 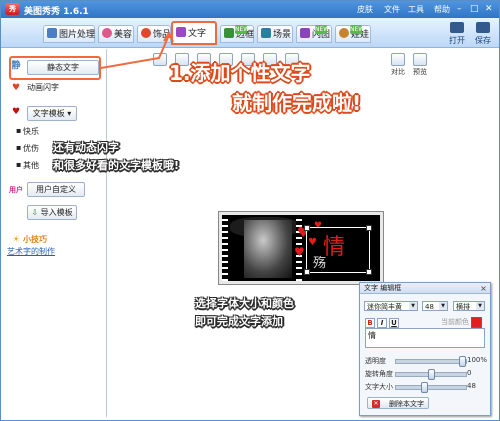 I want to click on annotation-note-2-line-1: 还有动态闪字, so click(x=86, y=147).